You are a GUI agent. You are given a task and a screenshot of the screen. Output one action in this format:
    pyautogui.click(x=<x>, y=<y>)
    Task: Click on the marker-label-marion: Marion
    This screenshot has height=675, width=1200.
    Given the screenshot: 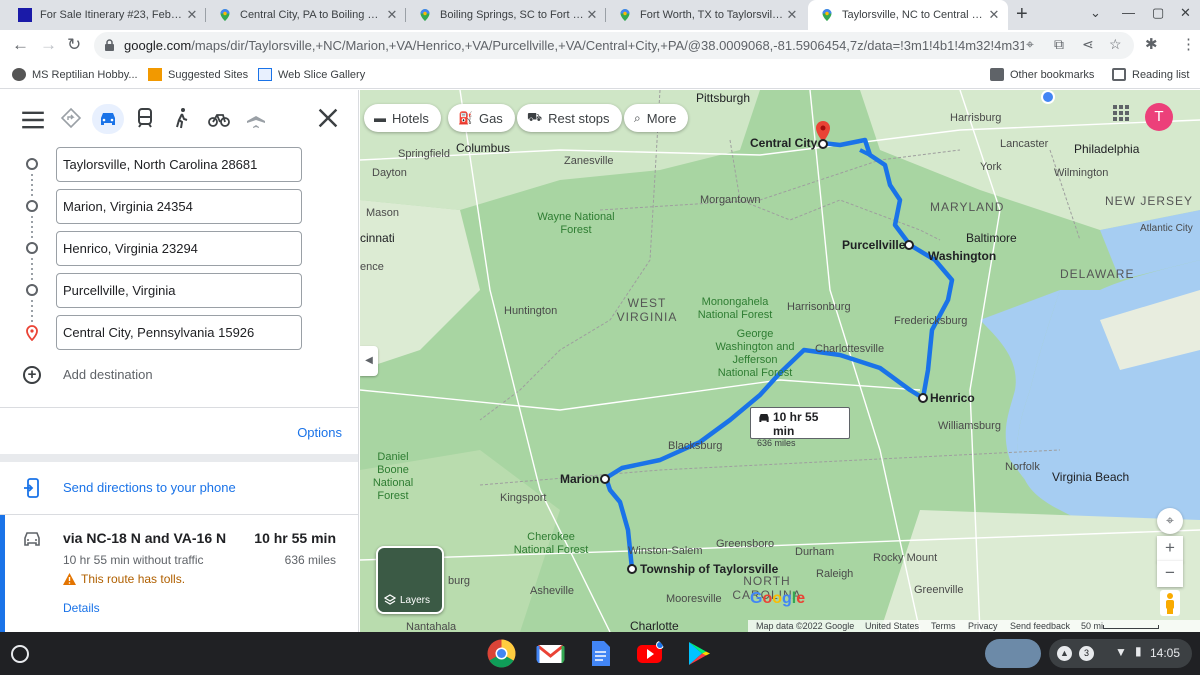 What is the action you would take?
    pyautogui.click(x=579, y=479)
    